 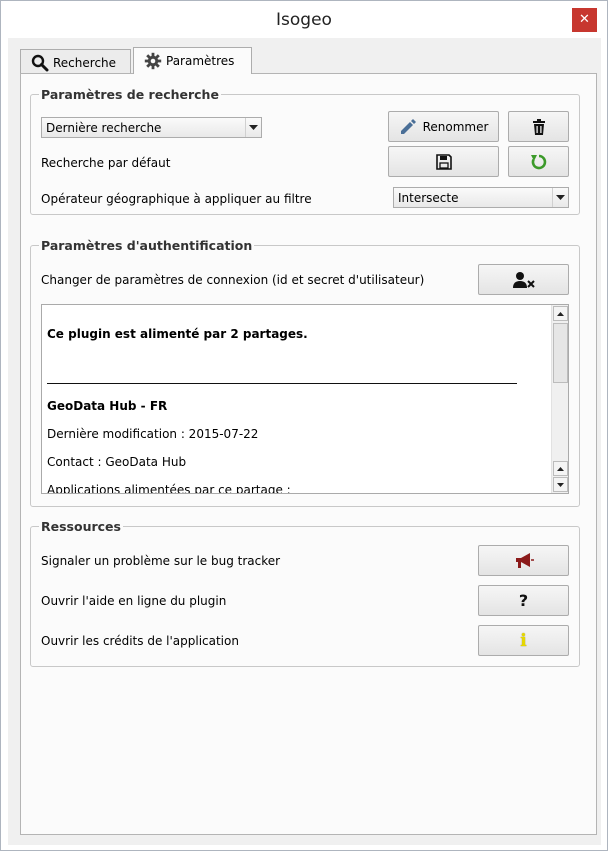 What do you see at coordinates (107, 406) in the screenshot?
I see `share-name: GeoData Hub - FR` at bounding box center [107, 406].